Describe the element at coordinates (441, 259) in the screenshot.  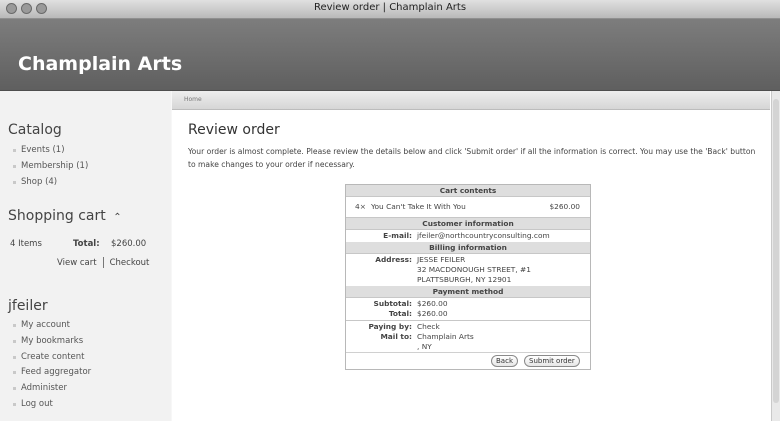
I see `address-line1: JESSE FEILER` at that location.